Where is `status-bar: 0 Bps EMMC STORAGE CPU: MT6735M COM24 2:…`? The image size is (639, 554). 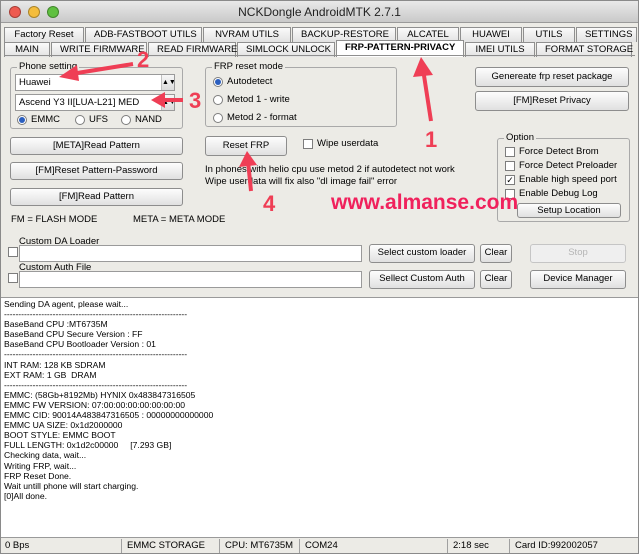
status-bar: 0 Bps EMMC STORAGE CPU: MT6735M COM24 2:… is located at coordinates (319, 545).